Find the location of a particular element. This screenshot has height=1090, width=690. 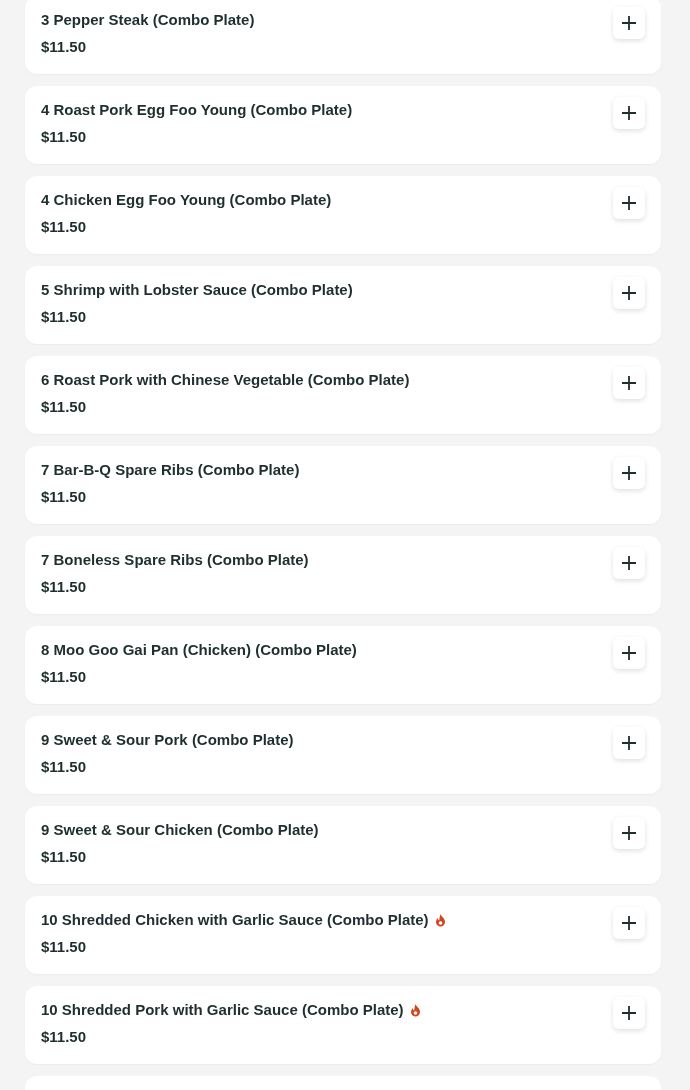

item-name: 9 Sweet & Sour Chicken (Combo Plate) is located at coordinates (180, 830).